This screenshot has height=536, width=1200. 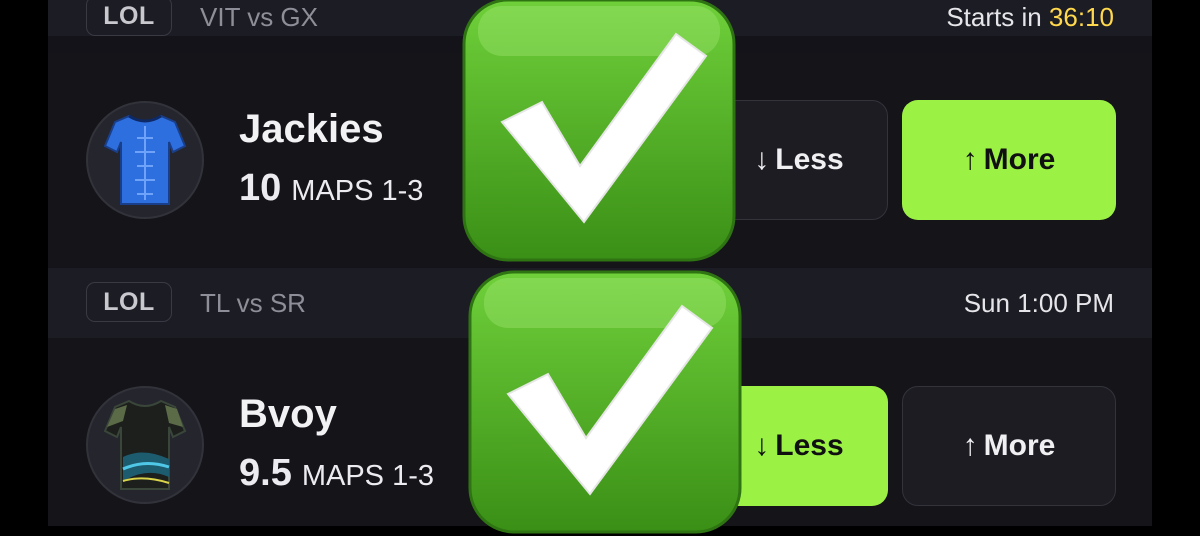 What do you see at coordinates (1081, 17) in the screenshot?
I see `countdown-value: 36:10` at bounding box center [1081, 17].